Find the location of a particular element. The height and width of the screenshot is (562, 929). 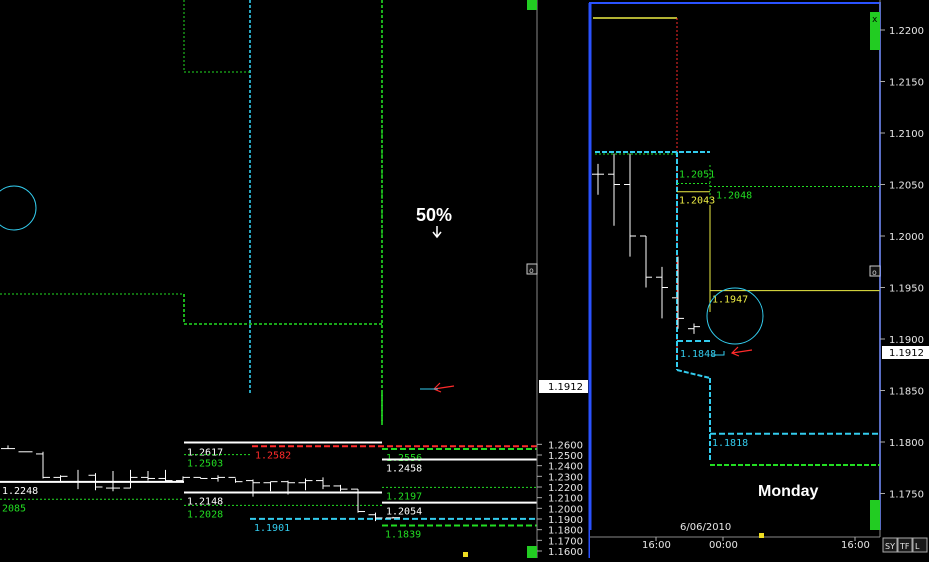

r-cyan-step is located at coordinates (693, 374).